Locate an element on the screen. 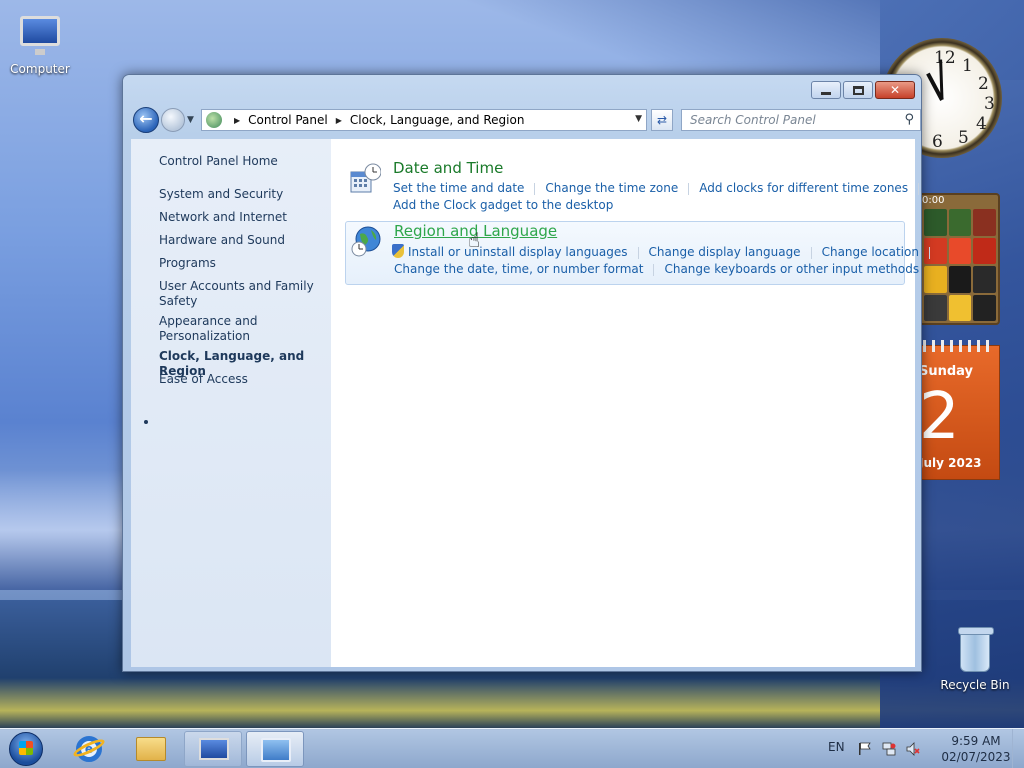  maximize-icon is located at coordinates (858, 90).